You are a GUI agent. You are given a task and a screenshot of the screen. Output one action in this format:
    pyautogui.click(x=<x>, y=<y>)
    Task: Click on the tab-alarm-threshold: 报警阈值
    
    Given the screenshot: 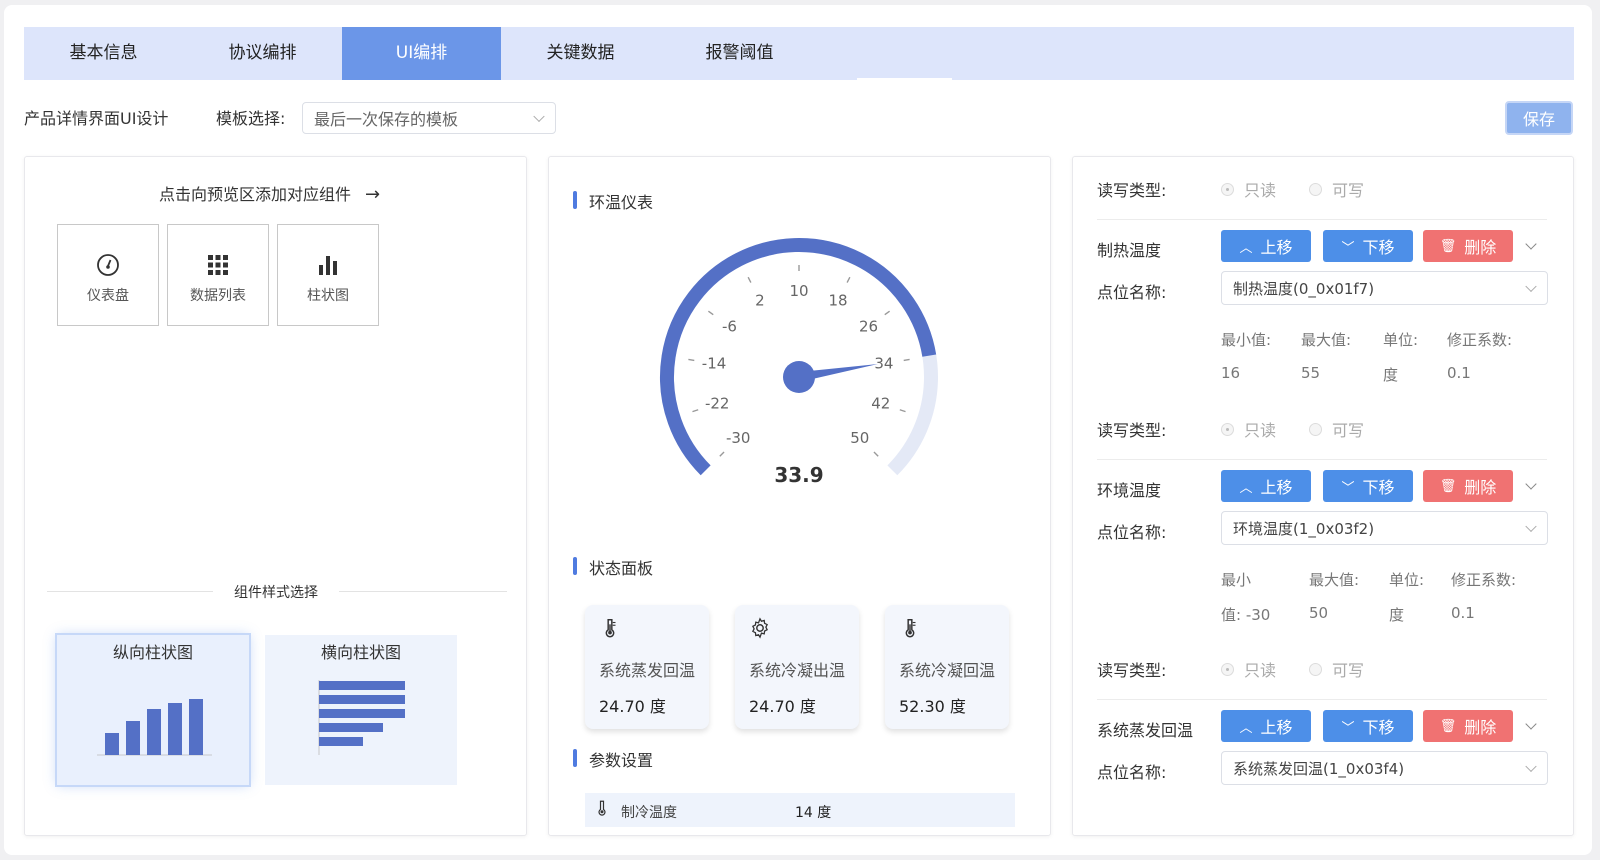 What is the action you would take?
    pyautogui.click(x=739, y=53)
    